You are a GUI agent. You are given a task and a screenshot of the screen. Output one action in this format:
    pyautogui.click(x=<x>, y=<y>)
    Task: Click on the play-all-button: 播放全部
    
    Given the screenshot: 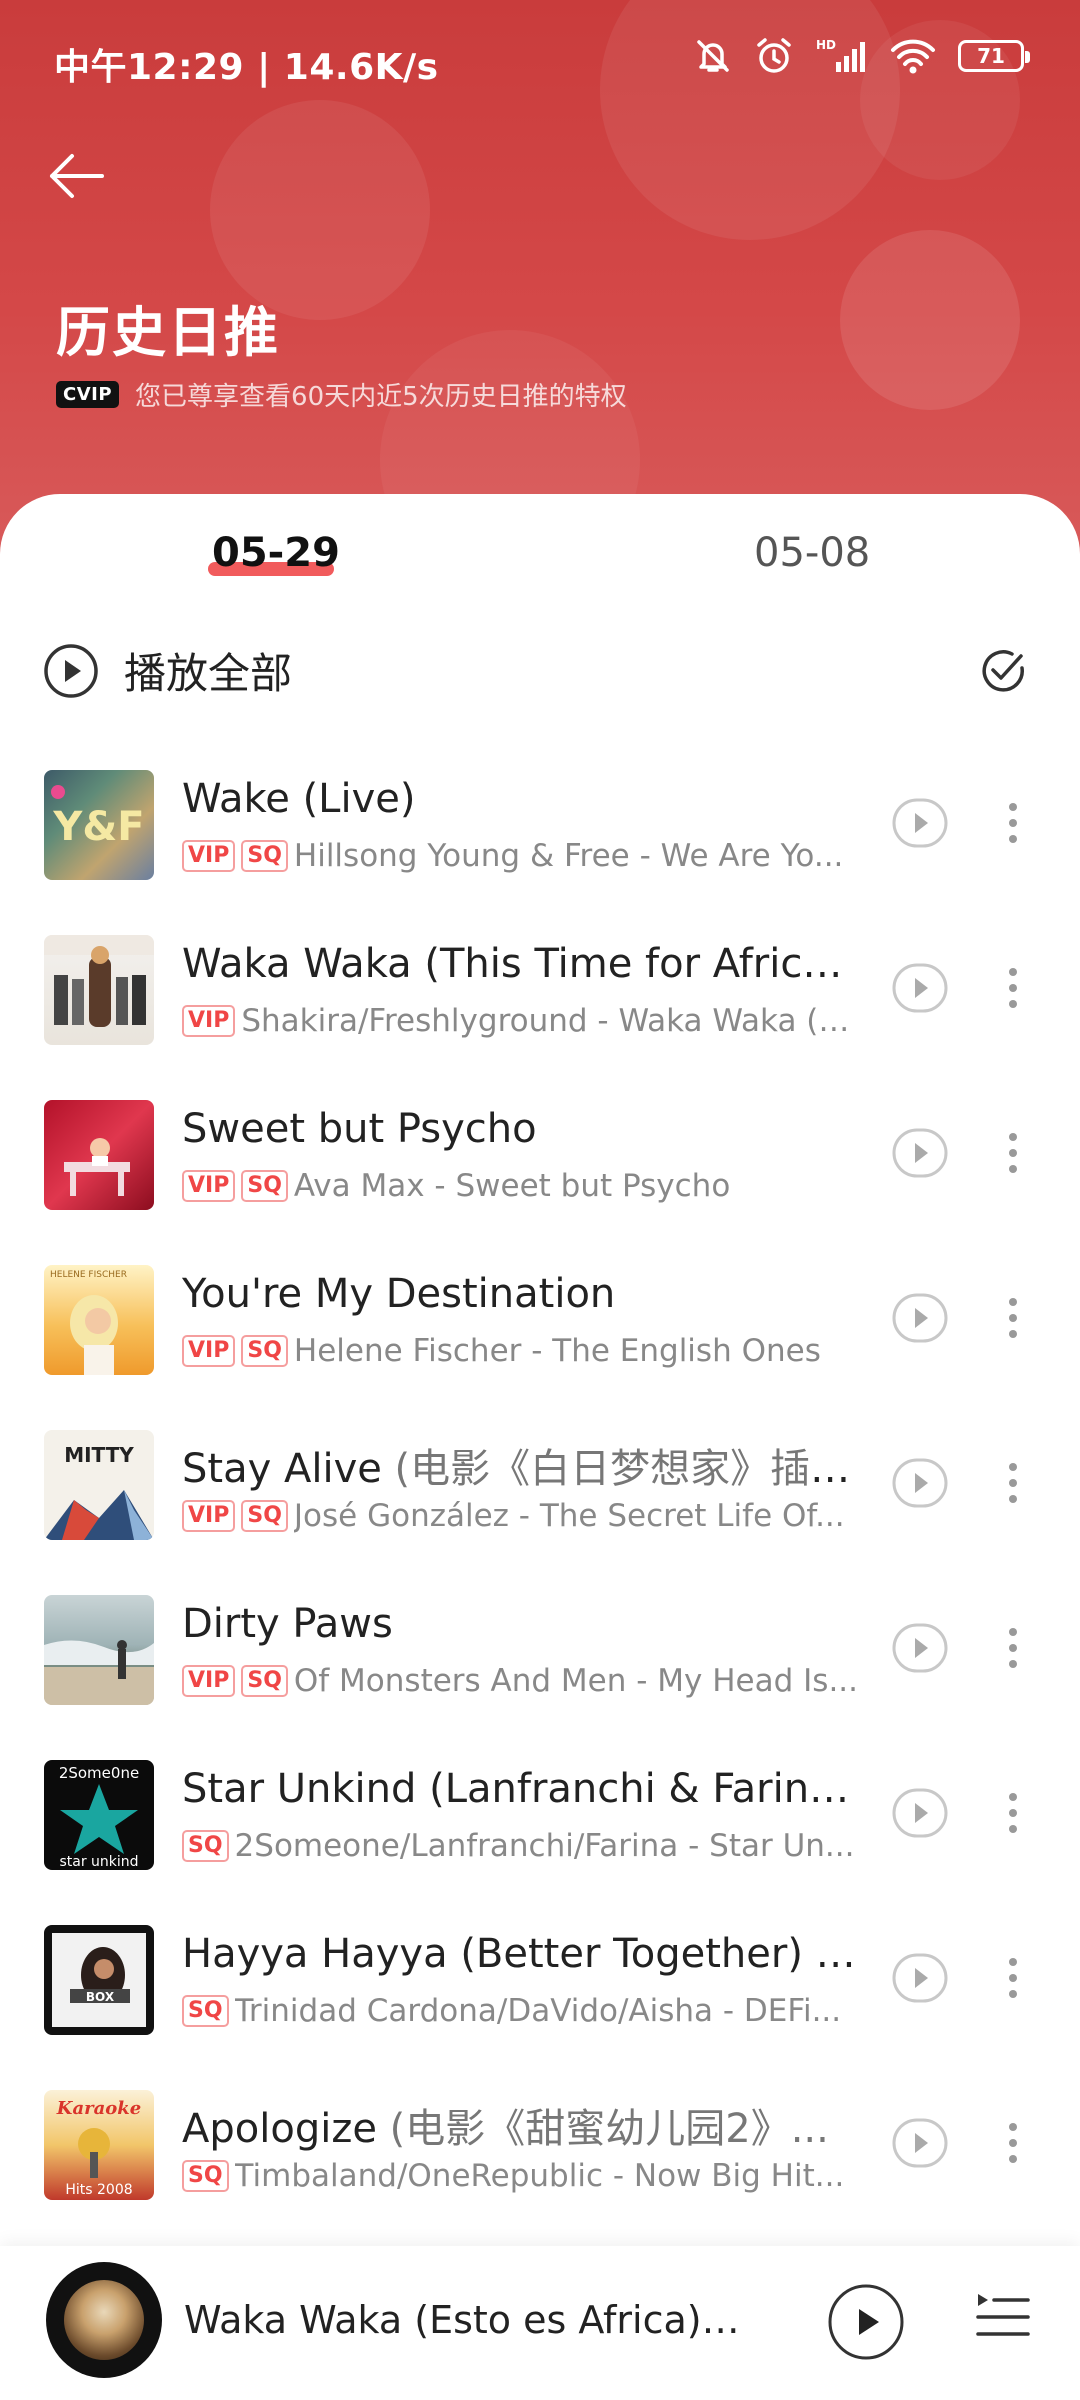 What is the action you would take?
    pyautogui.click(x=167, y=670)
    